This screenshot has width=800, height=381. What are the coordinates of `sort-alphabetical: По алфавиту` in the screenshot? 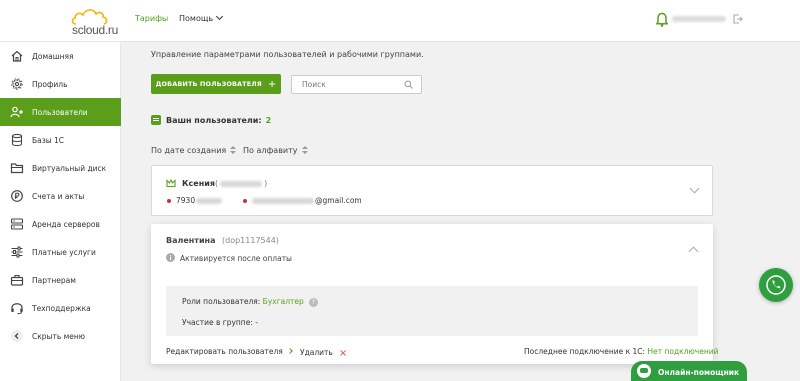 It's located at (275, 150).